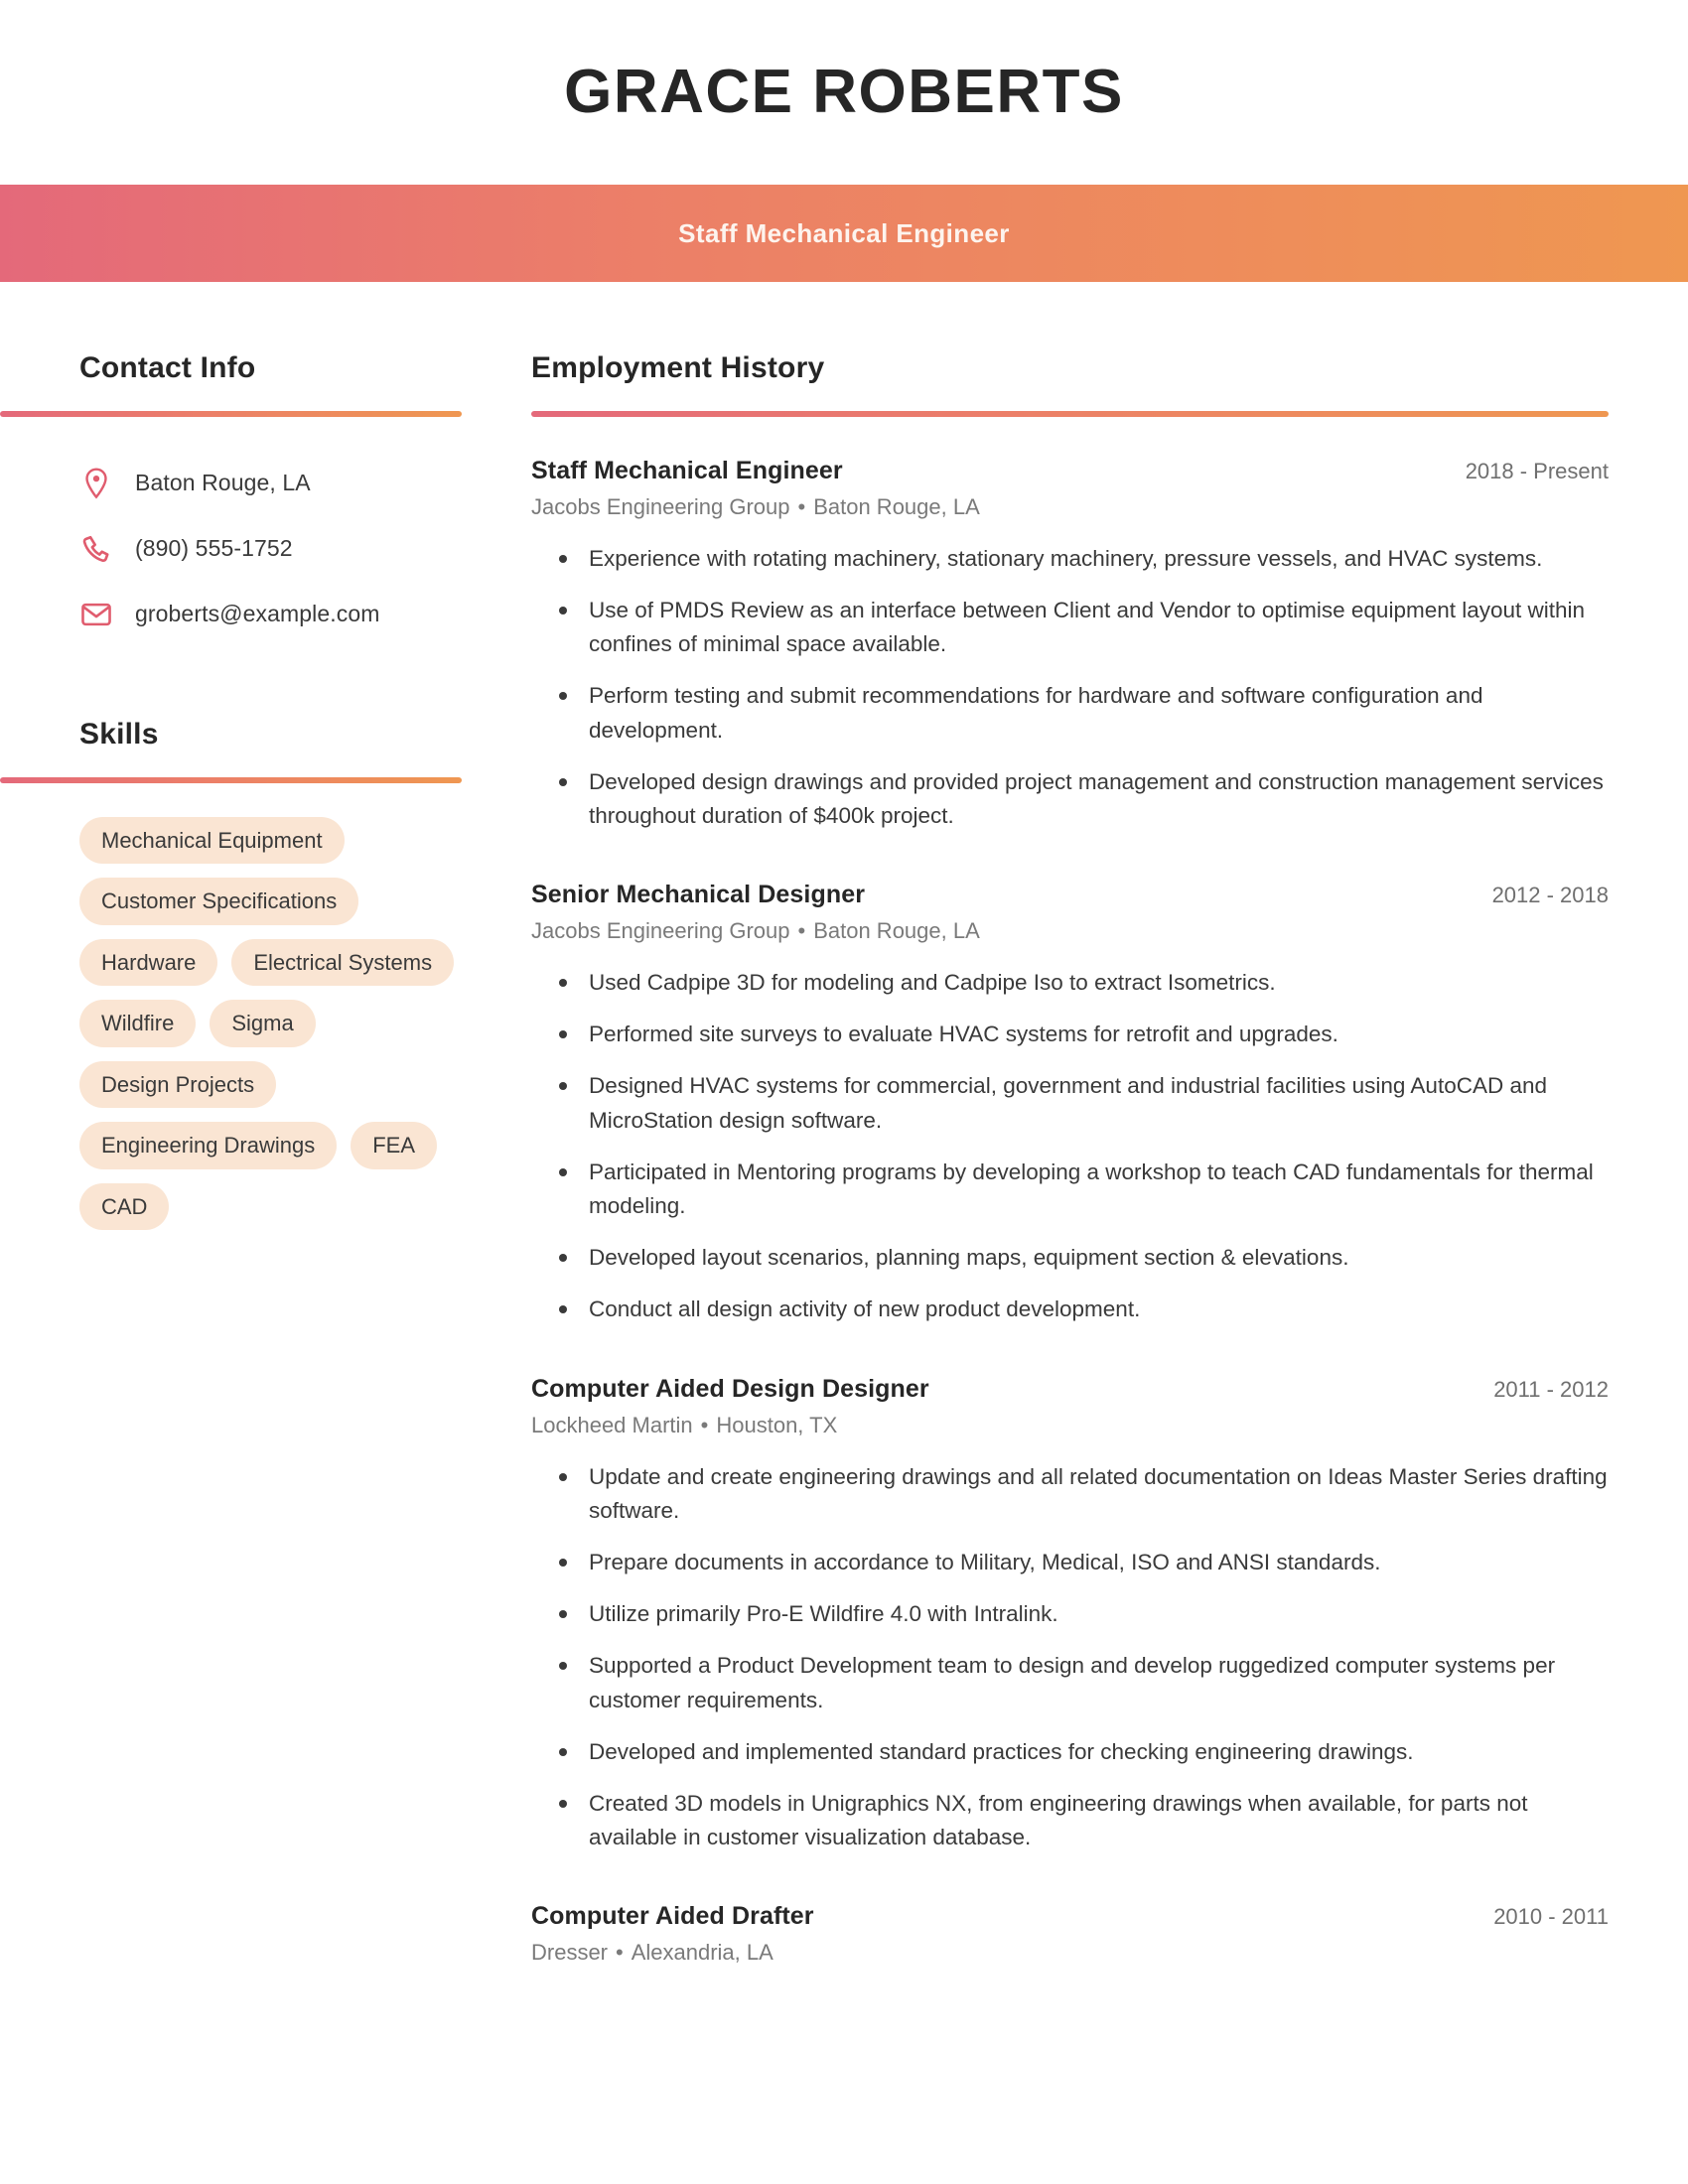  What do you see at coordinates (178, 1084) in the screenshot?
I see `skill-chip: Design Projects` at bounding box center [178, 1084].